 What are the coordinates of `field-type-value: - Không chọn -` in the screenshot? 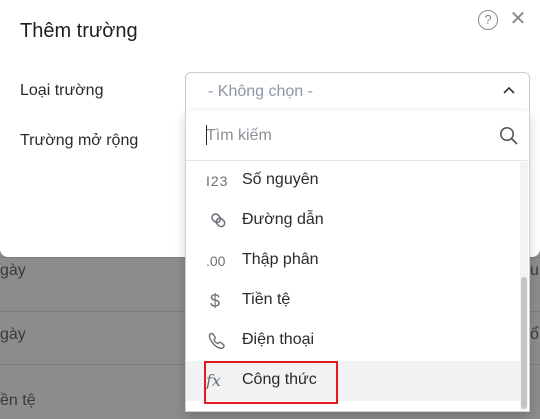 It's located at (260, 91).